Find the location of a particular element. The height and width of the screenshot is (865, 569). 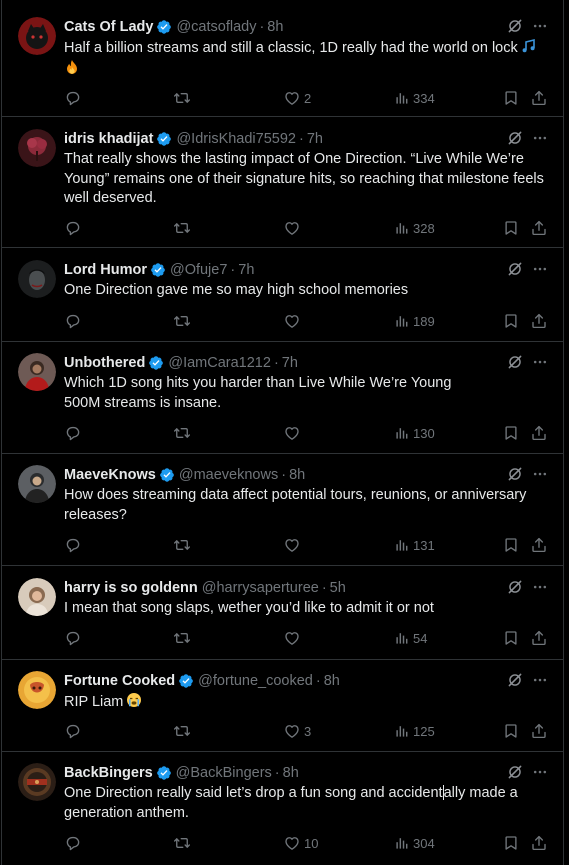

user-handle: @catsoflady is located at coordinates (216, 27).